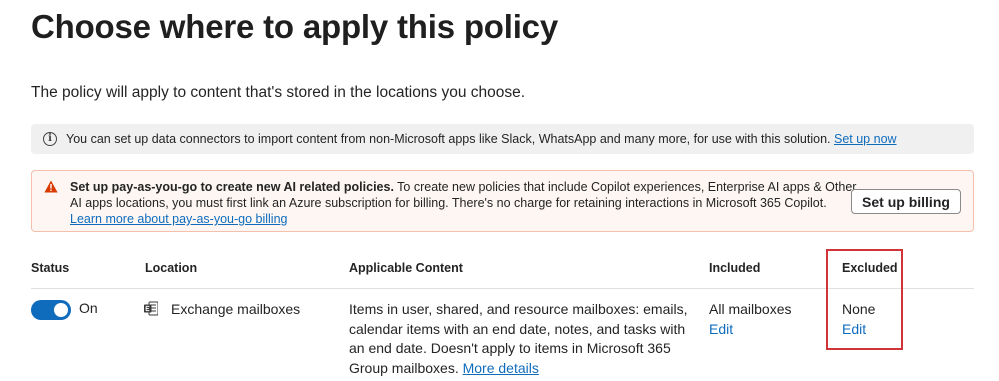 The image size is (999, 381). I want to click on warning-icon, so click(51, 186).